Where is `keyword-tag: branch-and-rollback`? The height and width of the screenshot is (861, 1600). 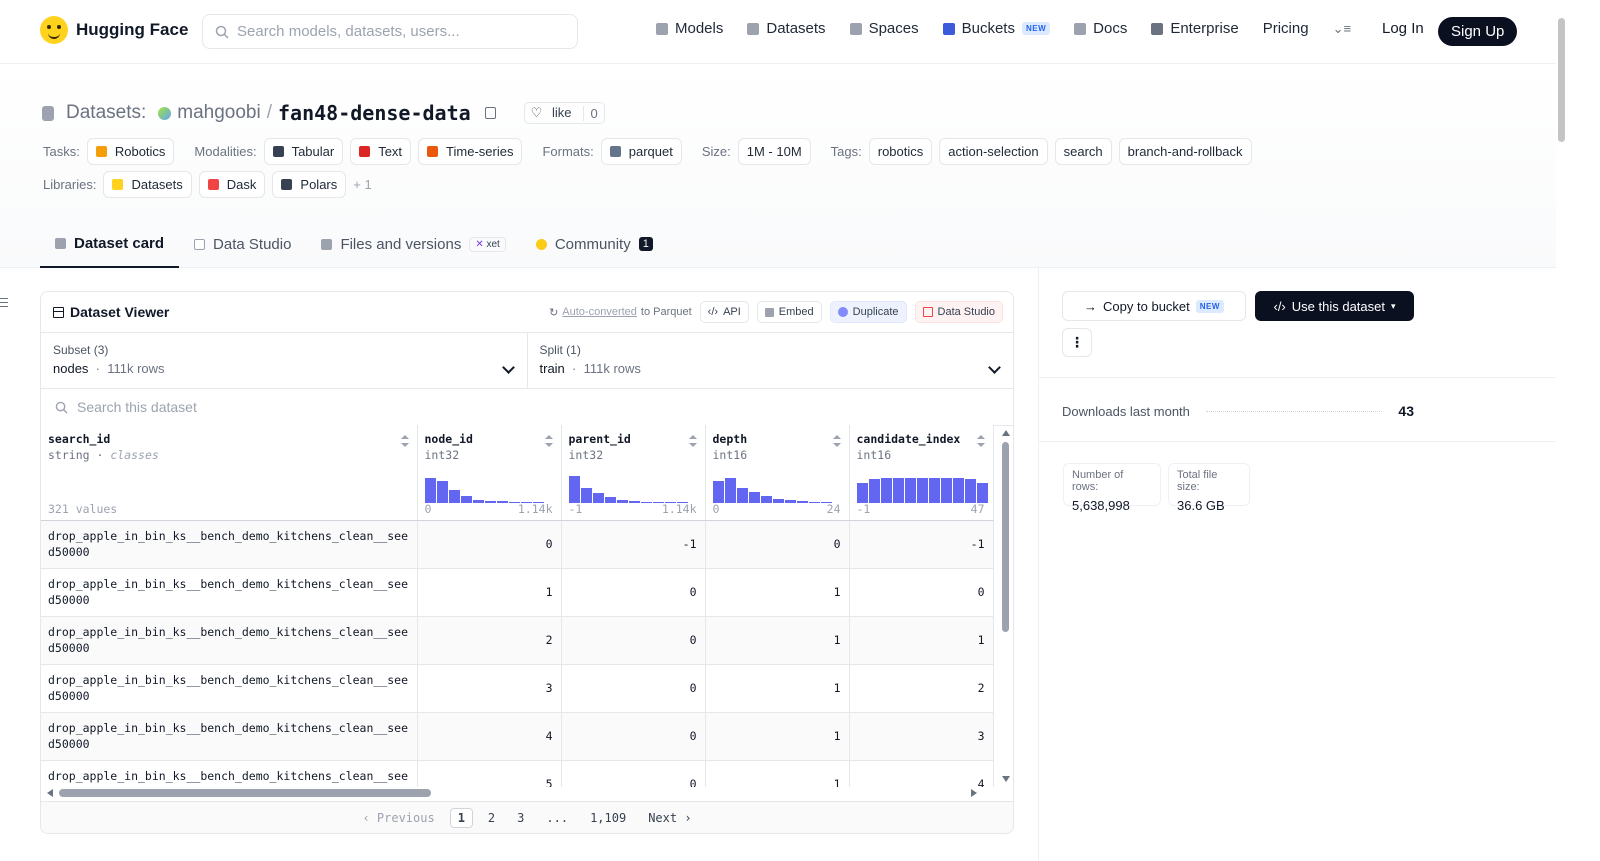 keyword-tag: branch-and-rollback is located at coordinates (1185, 151).